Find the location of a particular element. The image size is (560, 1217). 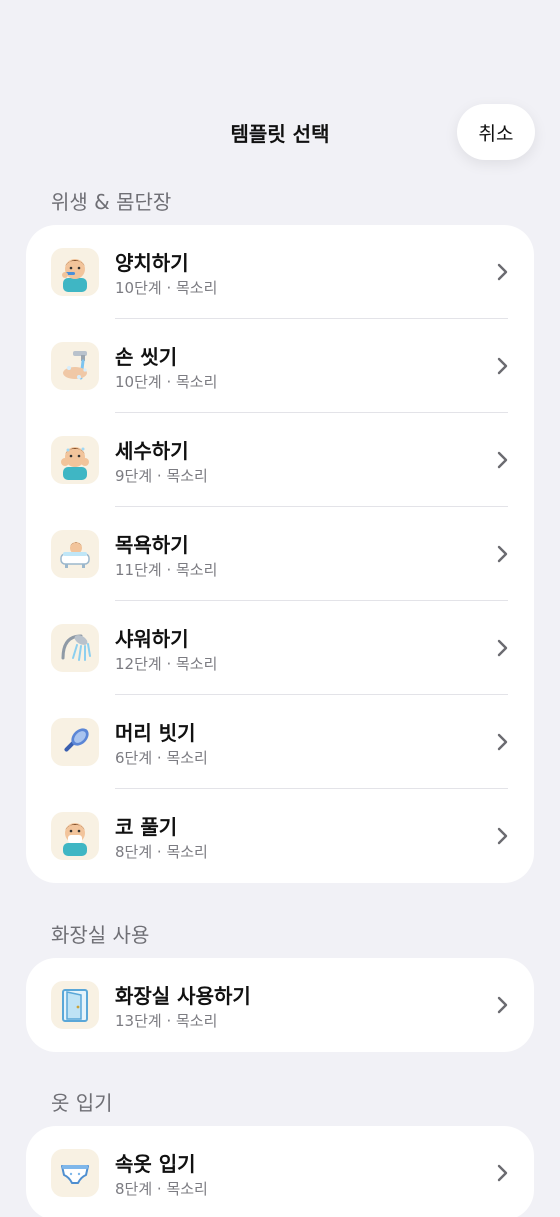

template-meta: 13단계 · 목소리 is located at coordinates (166, 1021).